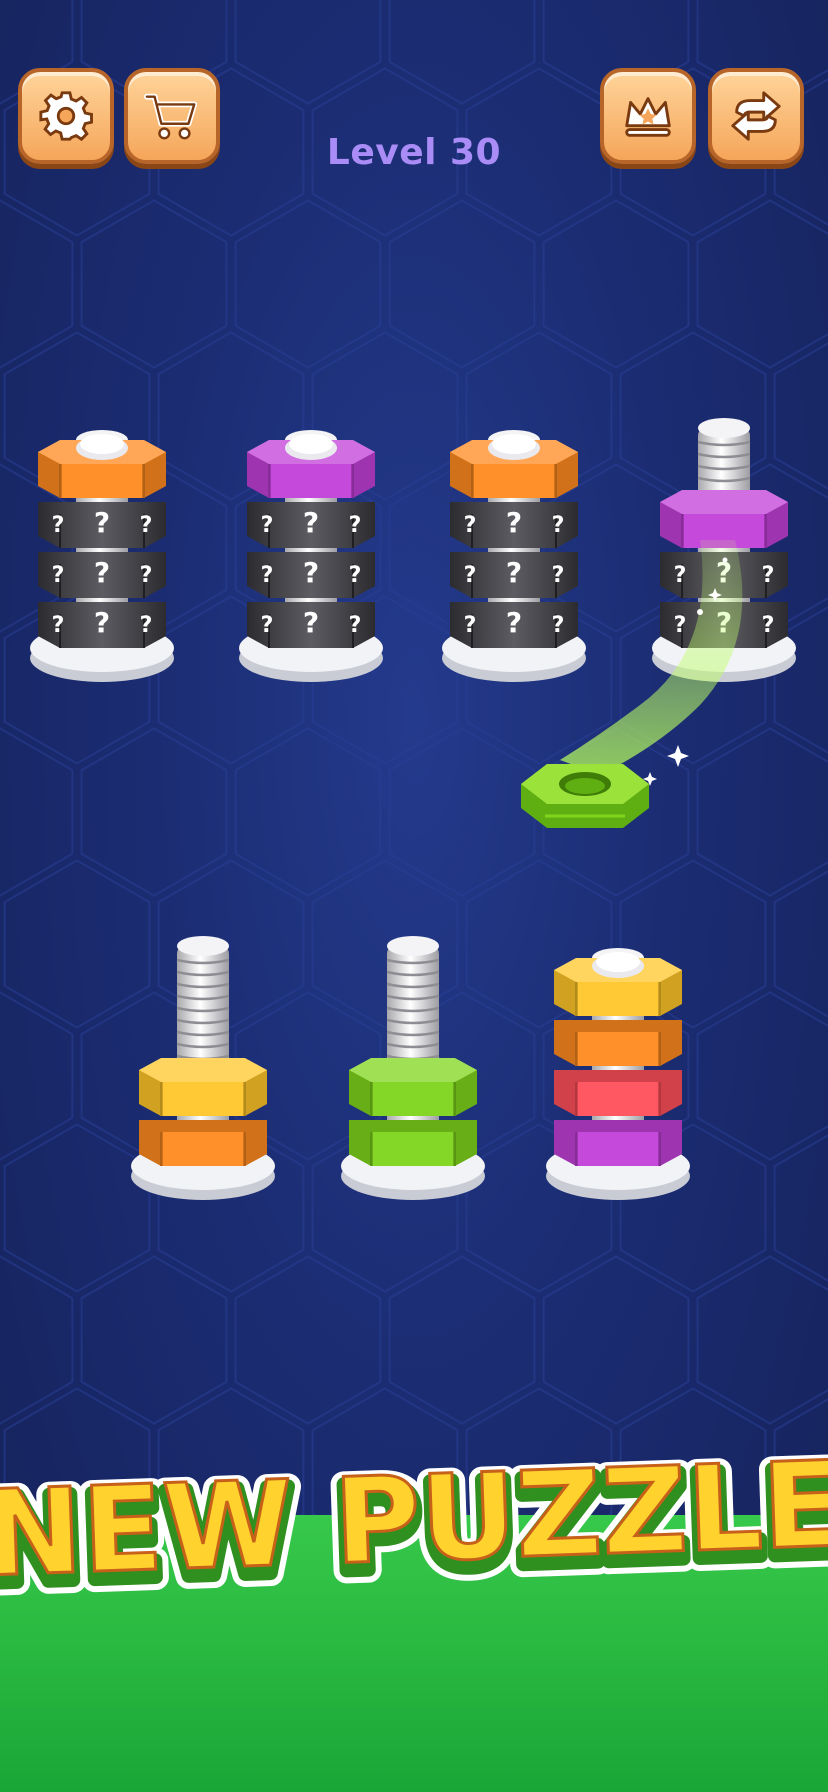 The width and height of the screenshot is (828, 1792). I want to click on new-puzzle-banner: NEW PUZZLE NEW PUZZLE NEW PUZZLE, so click(414, 1532).